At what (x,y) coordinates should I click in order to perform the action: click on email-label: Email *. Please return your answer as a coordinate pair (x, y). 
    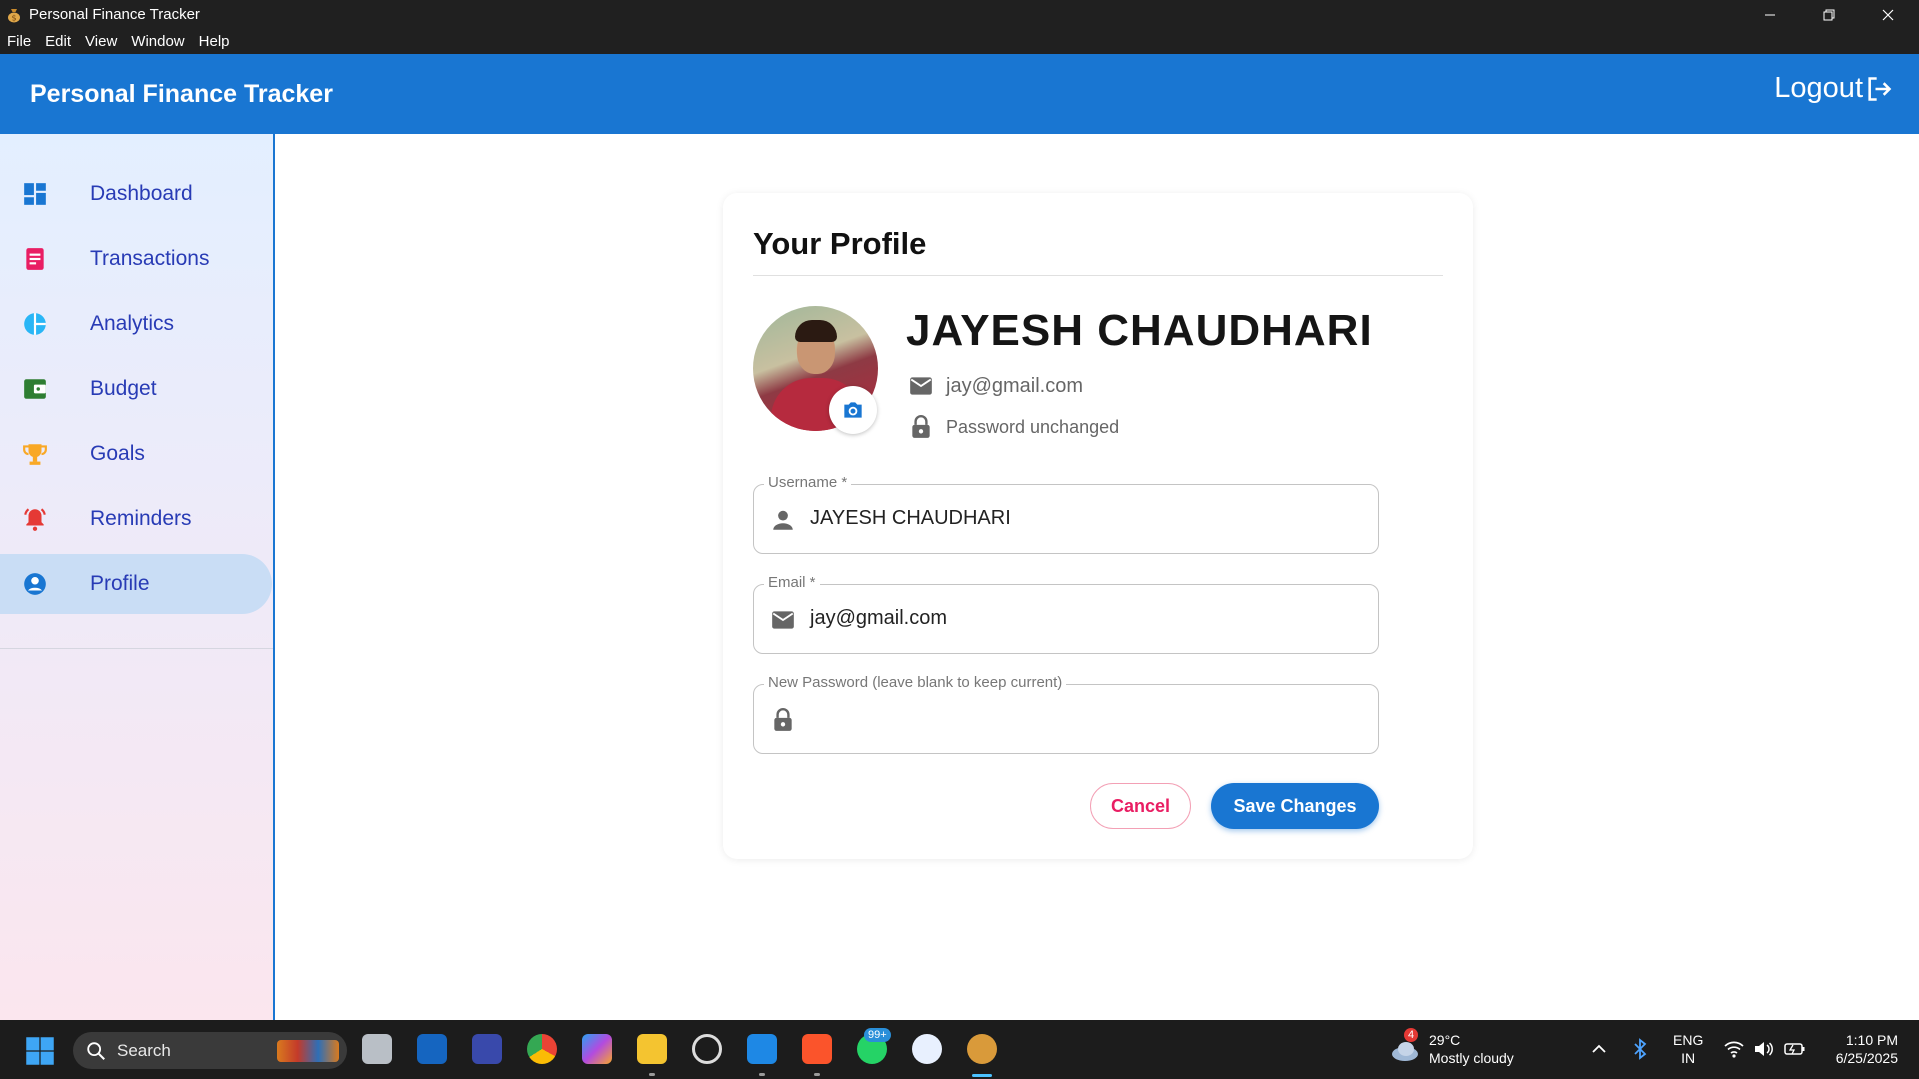
    Looking at the image, I should click on (792, 582).